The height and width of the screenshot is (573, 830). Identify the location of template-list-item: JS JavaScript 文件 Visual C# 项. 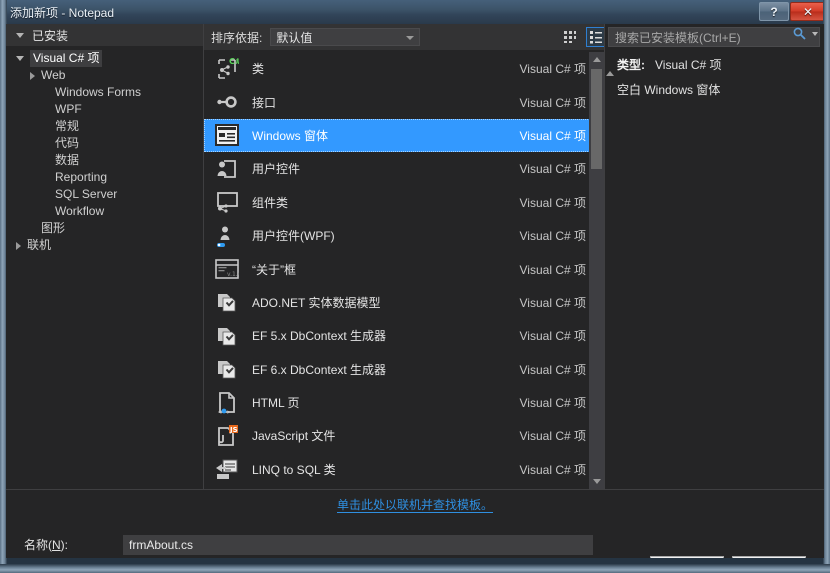
(400, 435).